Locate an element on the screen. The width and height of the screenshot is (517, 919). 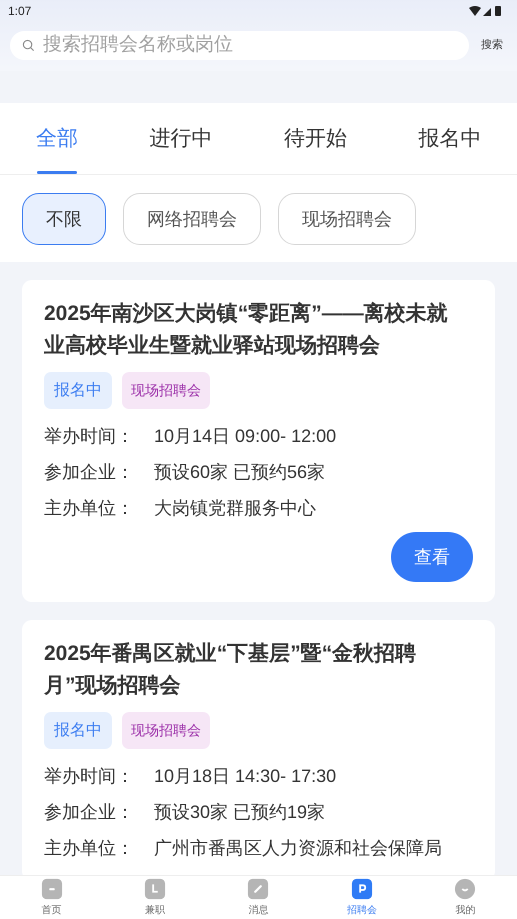
filter-chip: 网络招聘会 is located at coordinates (192, 219).